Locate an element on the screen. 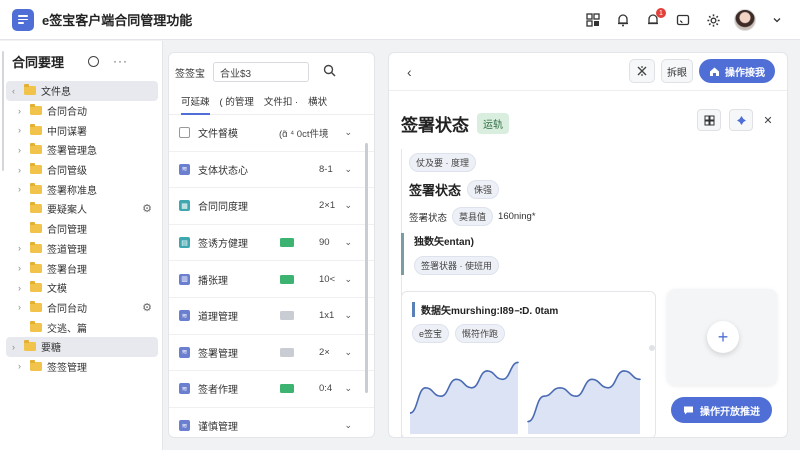 The height and width of the screenshot is (450, 800). heading-chip: 侏强 is located at coordinates (483, 189).